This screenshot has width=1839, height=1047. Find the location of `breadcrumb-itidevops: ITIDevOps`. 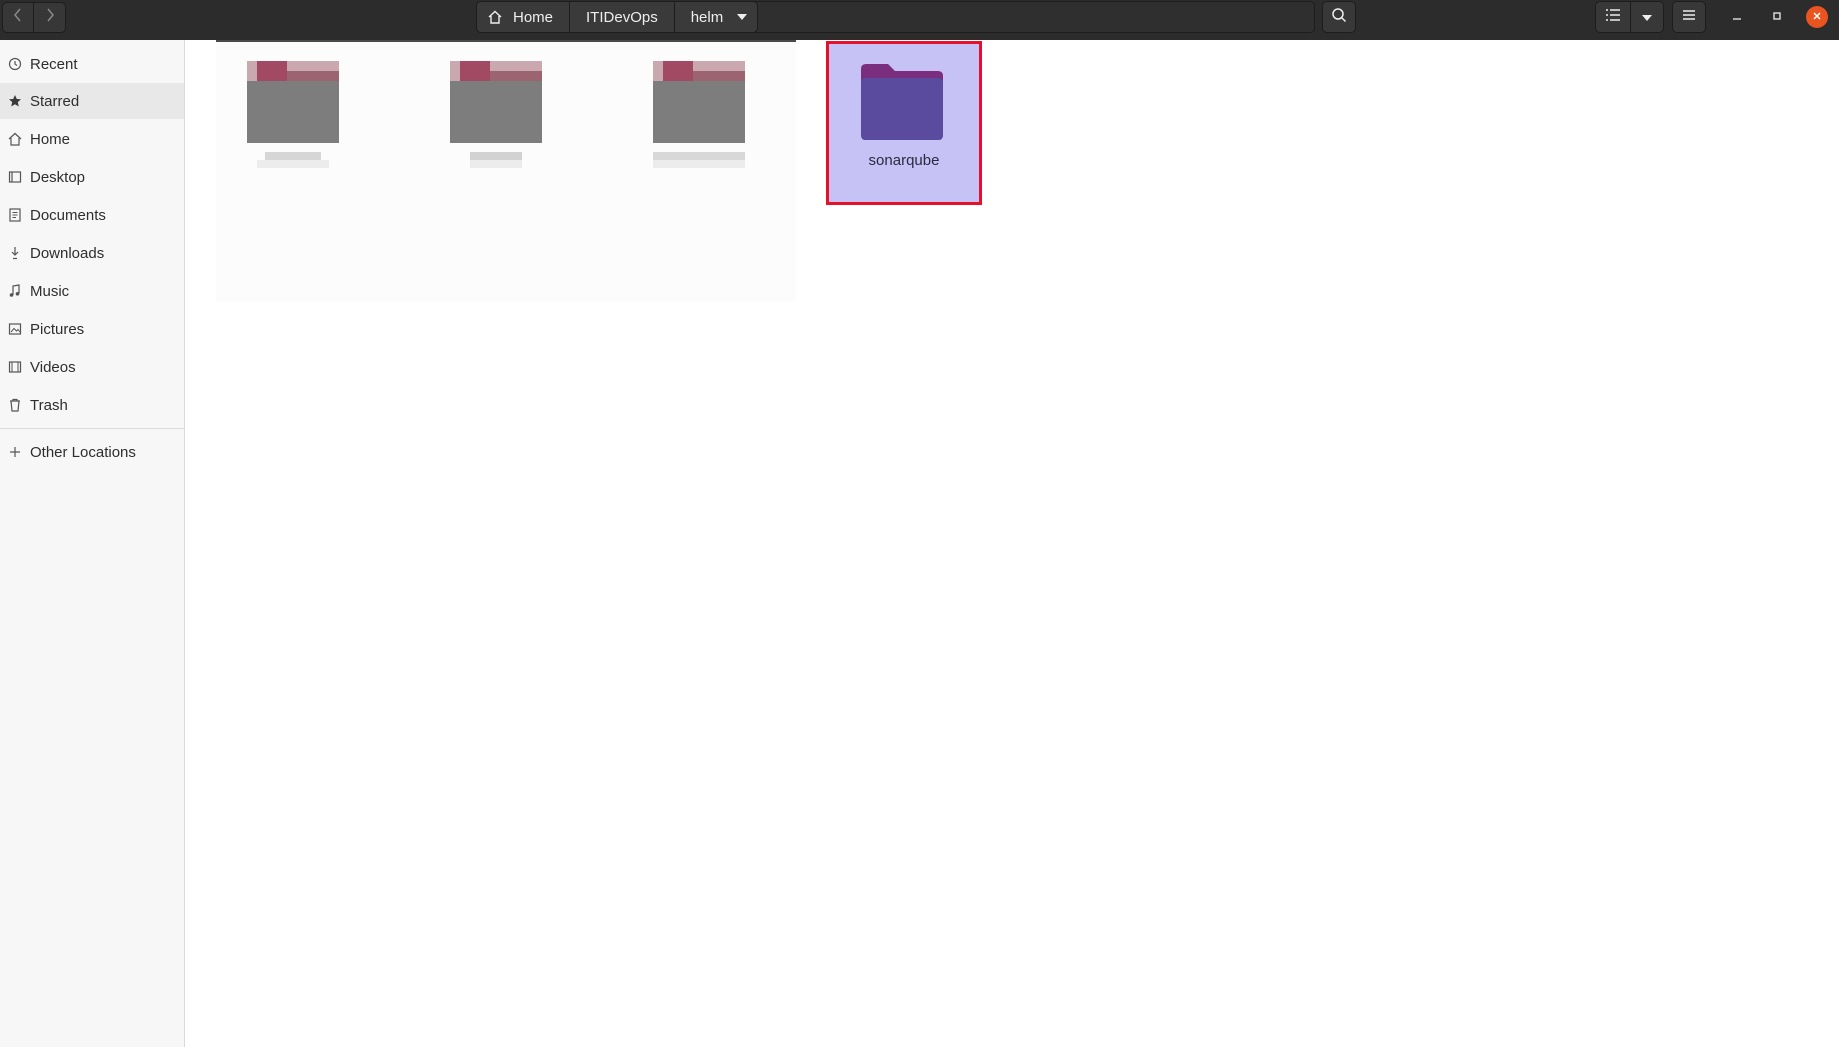

breadcrumb-itidevops: ITIDevOps is located at coordinates (621, 17).